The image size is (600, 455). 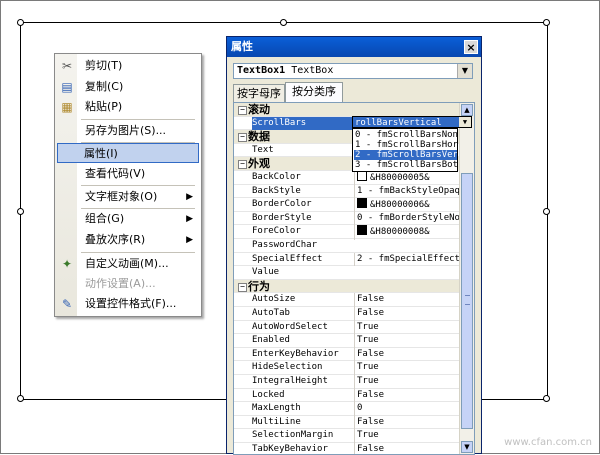 What do you see at coordinates (128, 240) in the screenshot?
I see `menu-item-order: 叠放次序(R) ▶` at bounding box center [128, 240].